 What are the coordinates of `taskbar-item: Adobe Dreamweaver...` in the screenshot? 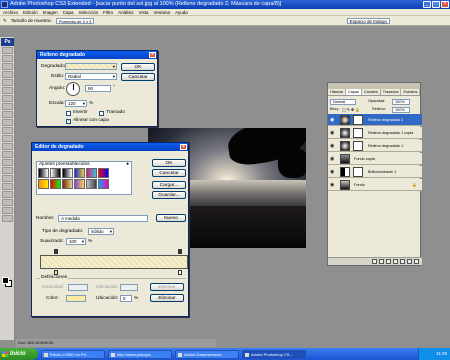 It's located at (207, 354).